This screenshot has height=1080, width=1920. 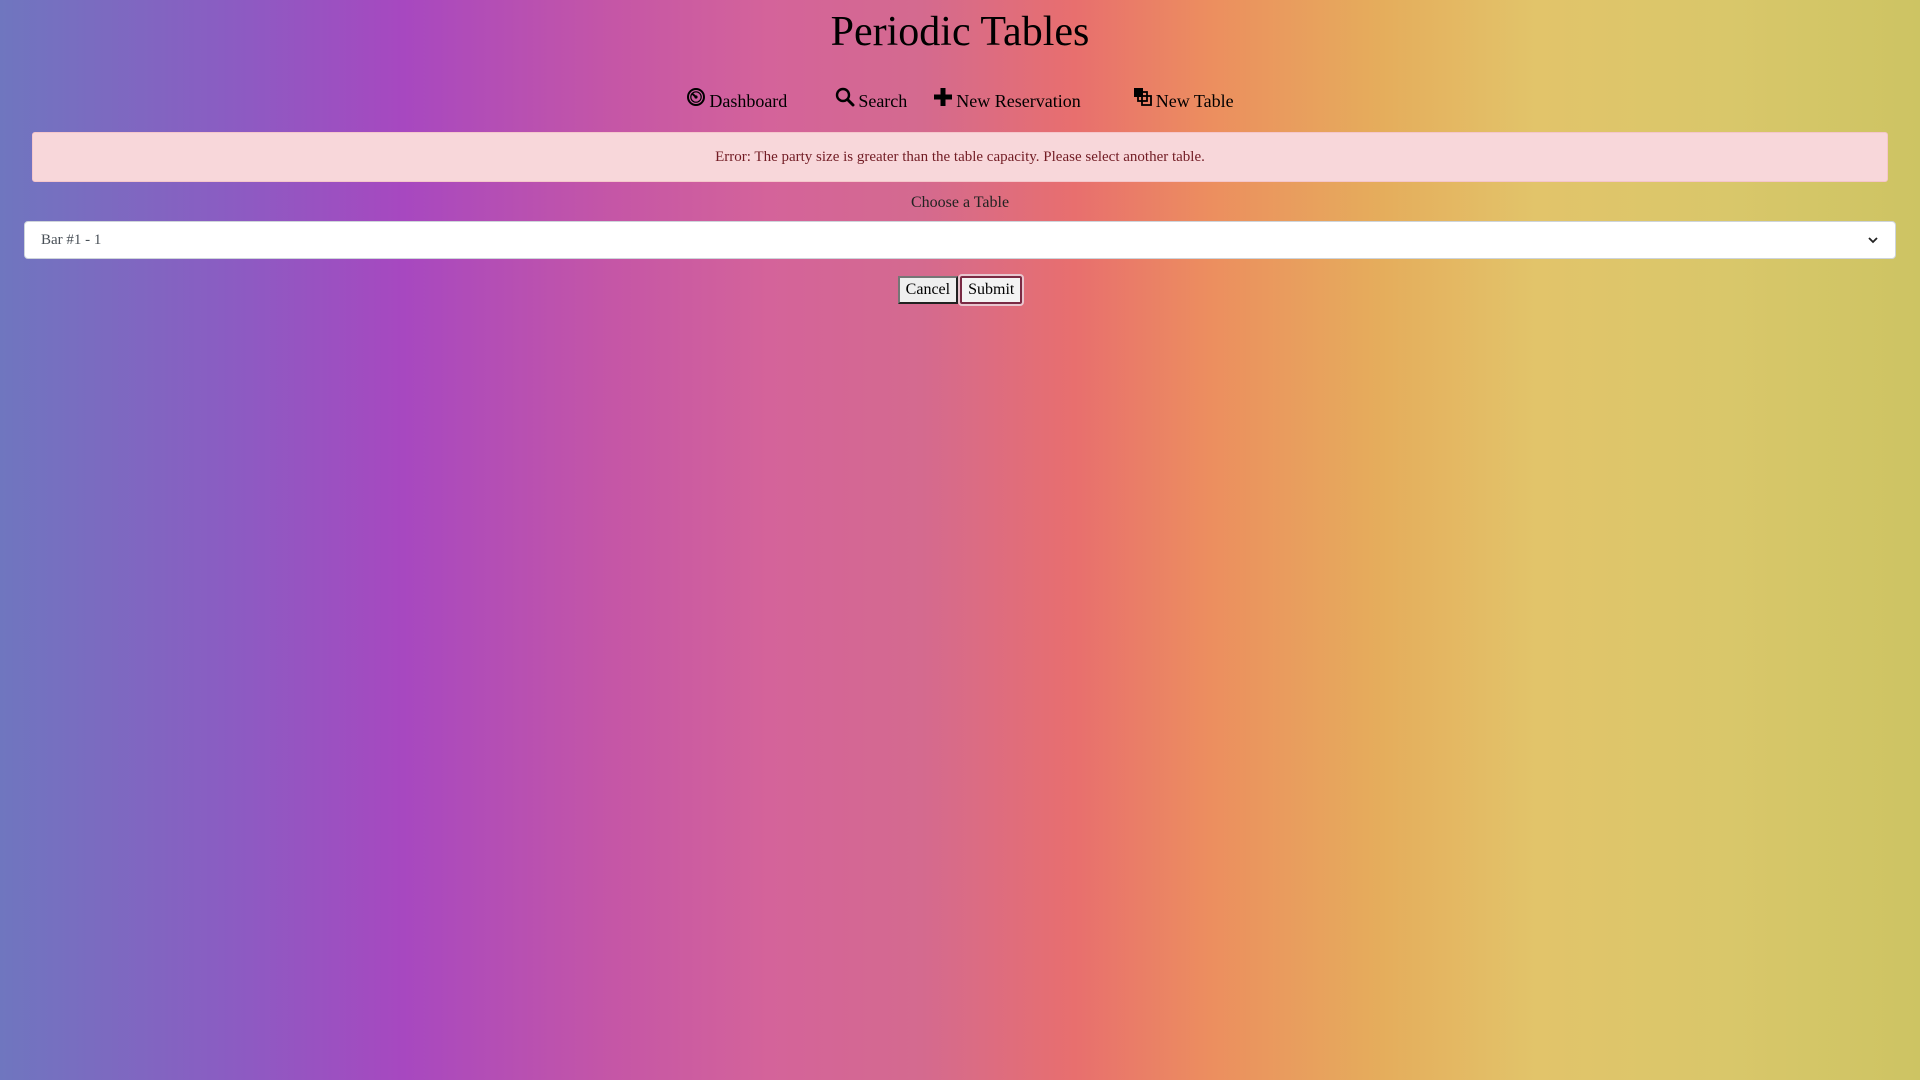 What do you see at coordinates (845, 97) in the screenshot?
I see `search-icon` at bounding box center [845, 97].